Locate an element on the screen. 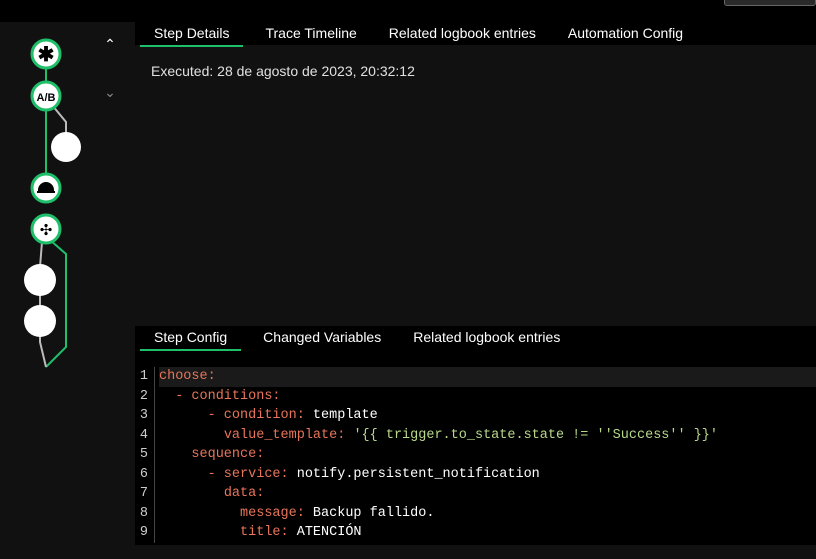 Image resolution: width=816 pixels, height=559 pixels. tab-related-logbook-lower: Related logbook entries is located at coordinates (486, 337).